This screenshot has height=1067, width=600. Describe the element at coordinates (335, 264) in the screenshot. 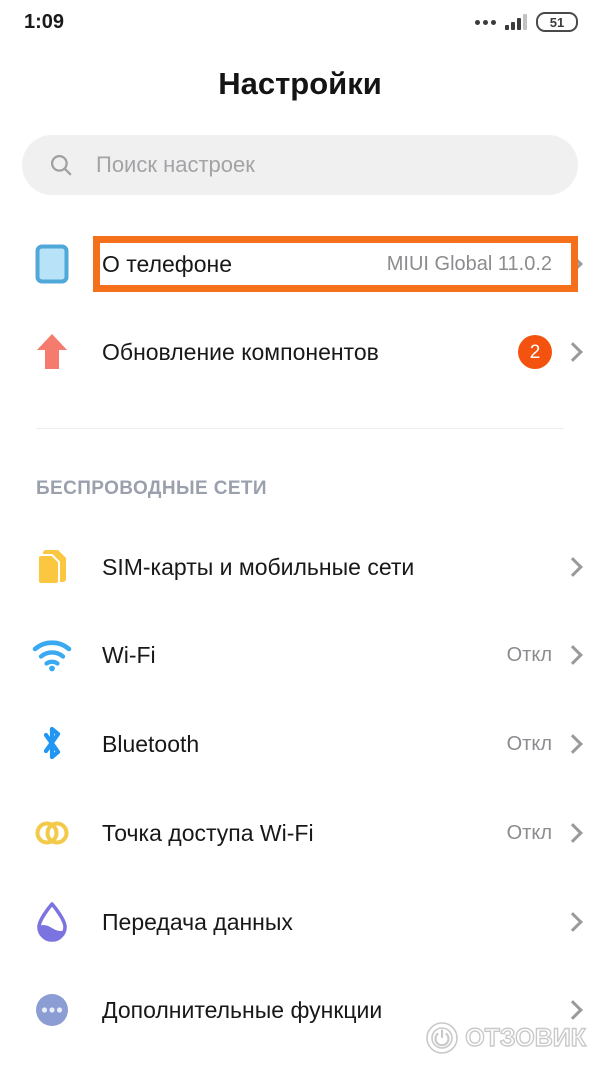

I see `about-phone-highlight` at that location.